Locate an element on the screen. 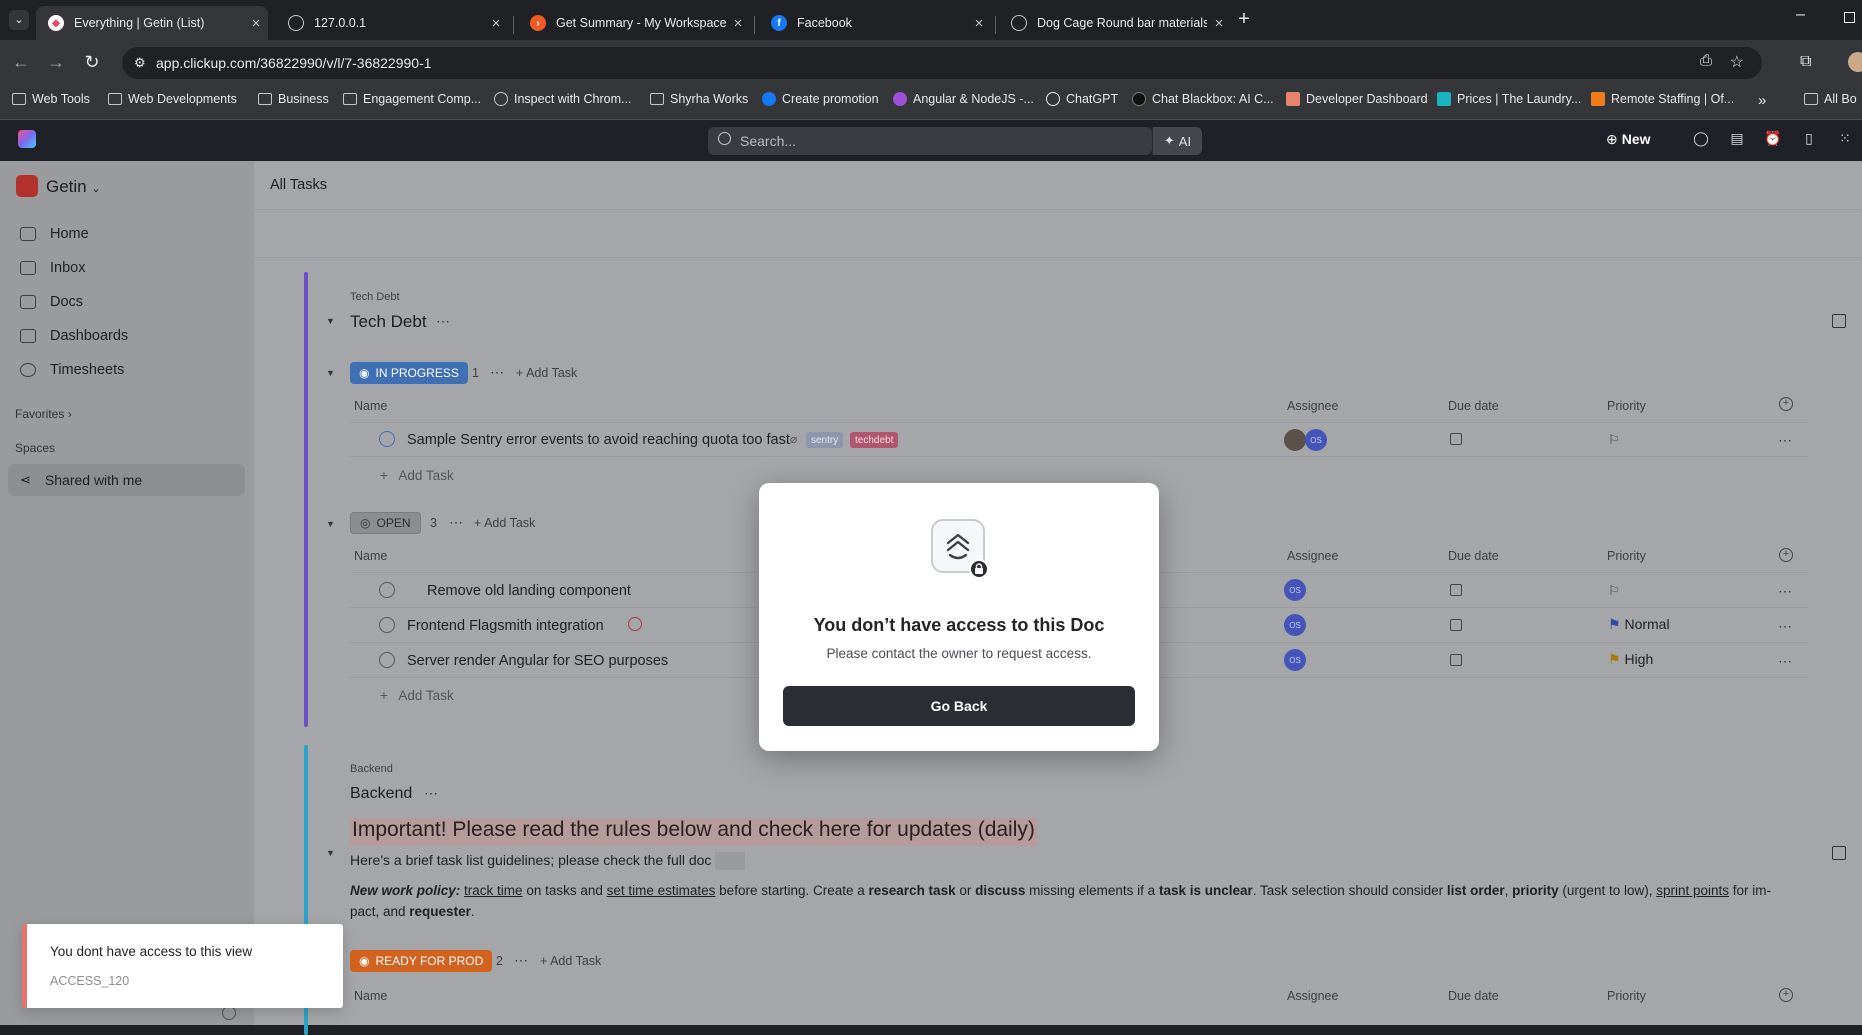 The image size is (1862, 1035). sidebar-item-shared: ⋖ Shared with me is located at coordinates (126, 480).